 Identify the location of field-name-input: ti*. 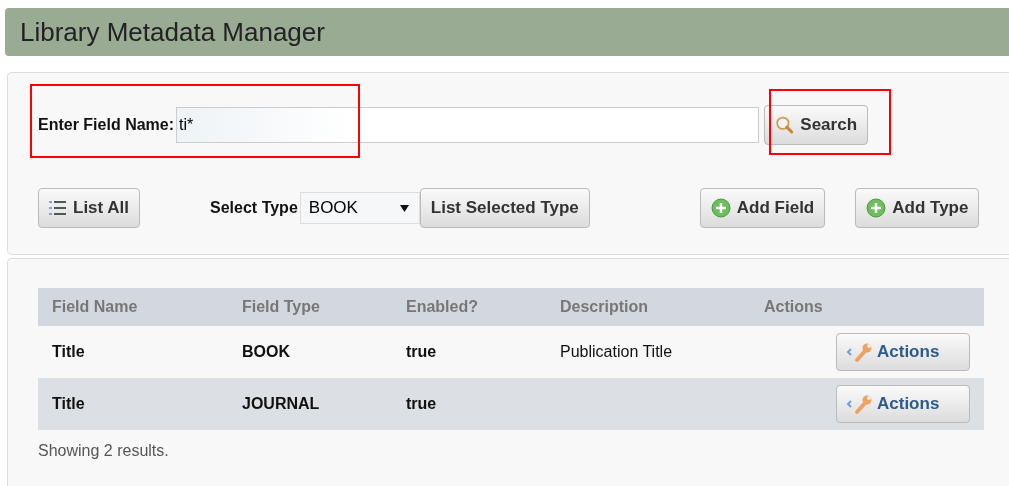
(468, 125).